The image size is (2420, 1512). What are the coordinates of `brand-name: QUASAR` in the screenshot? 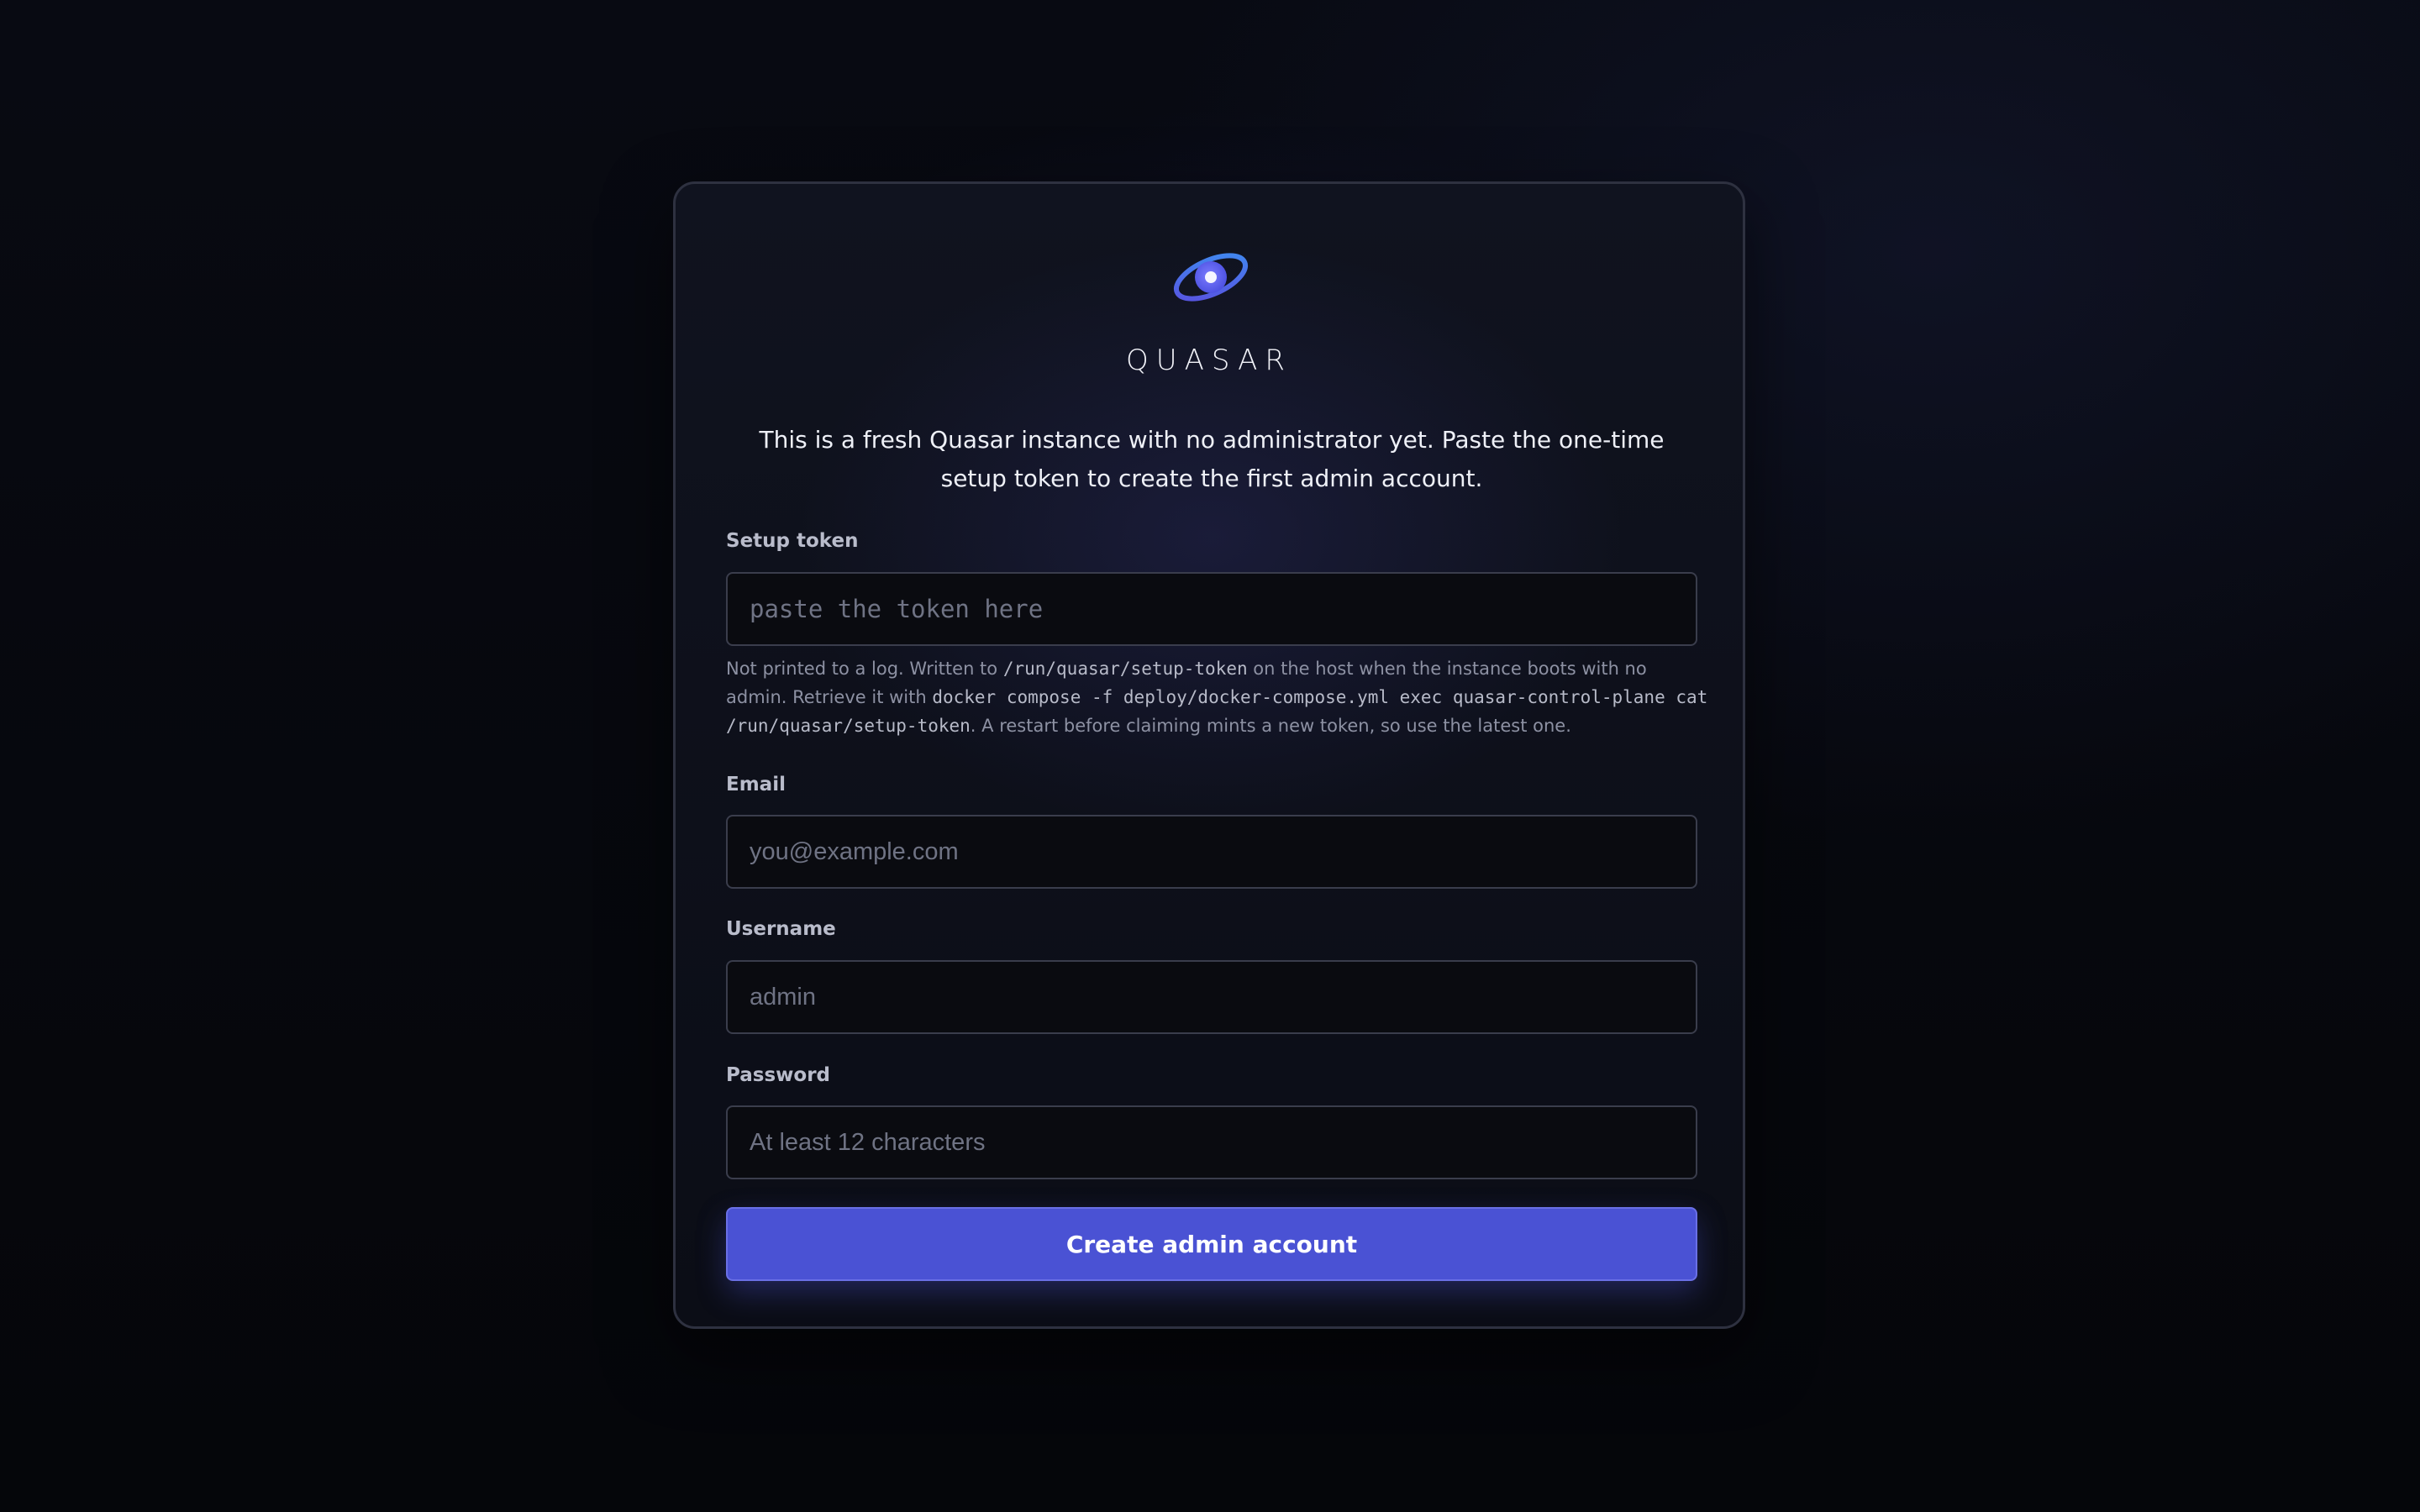 It's located at (1208, 360).